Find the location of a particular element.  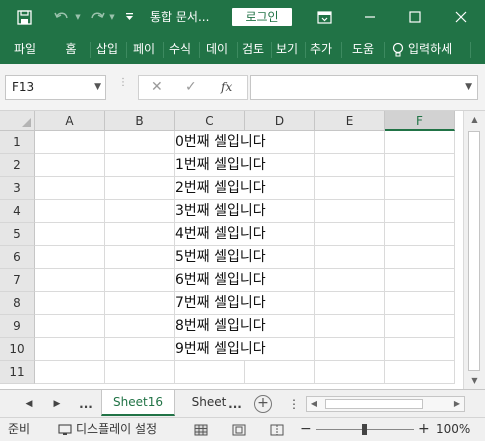

cell-a7 is located at coordinates (70, 280).